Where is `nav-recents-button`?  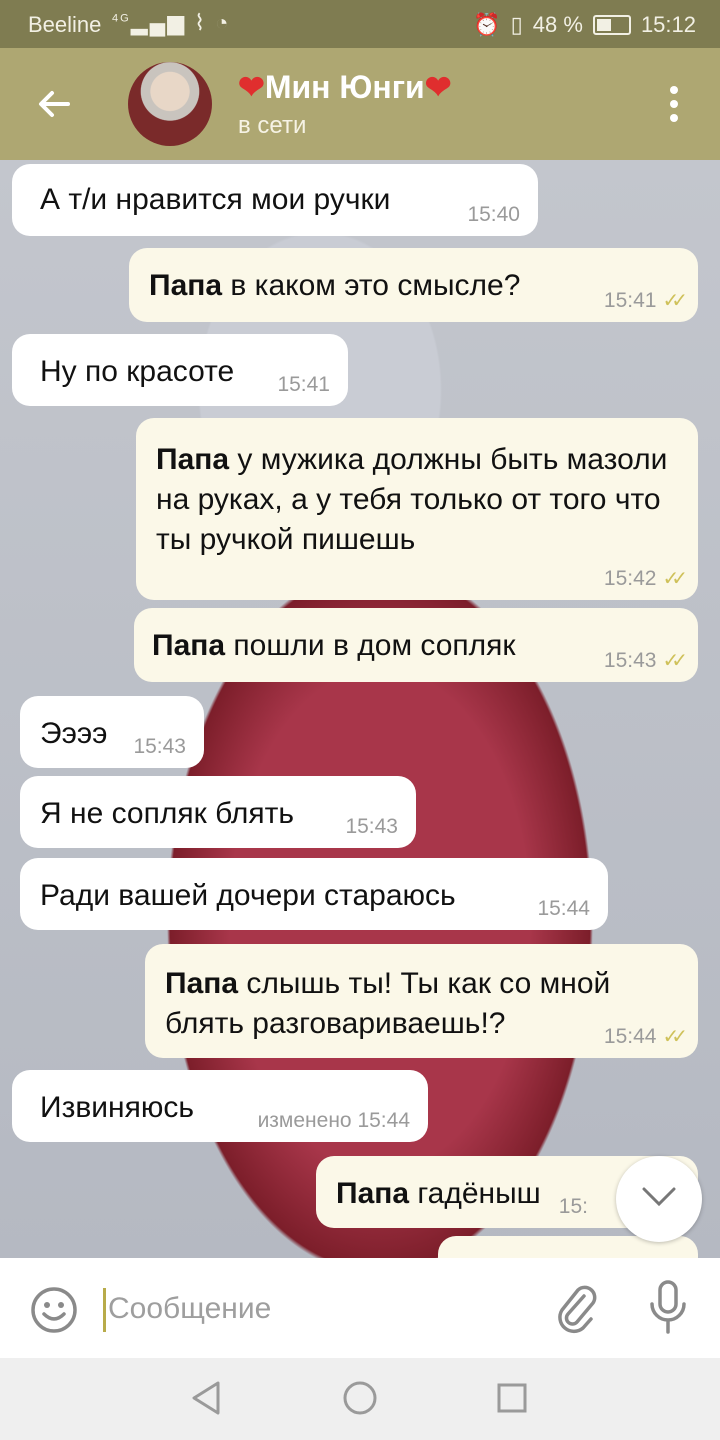
nav-recents-button is located at coordinates (512, 1400).